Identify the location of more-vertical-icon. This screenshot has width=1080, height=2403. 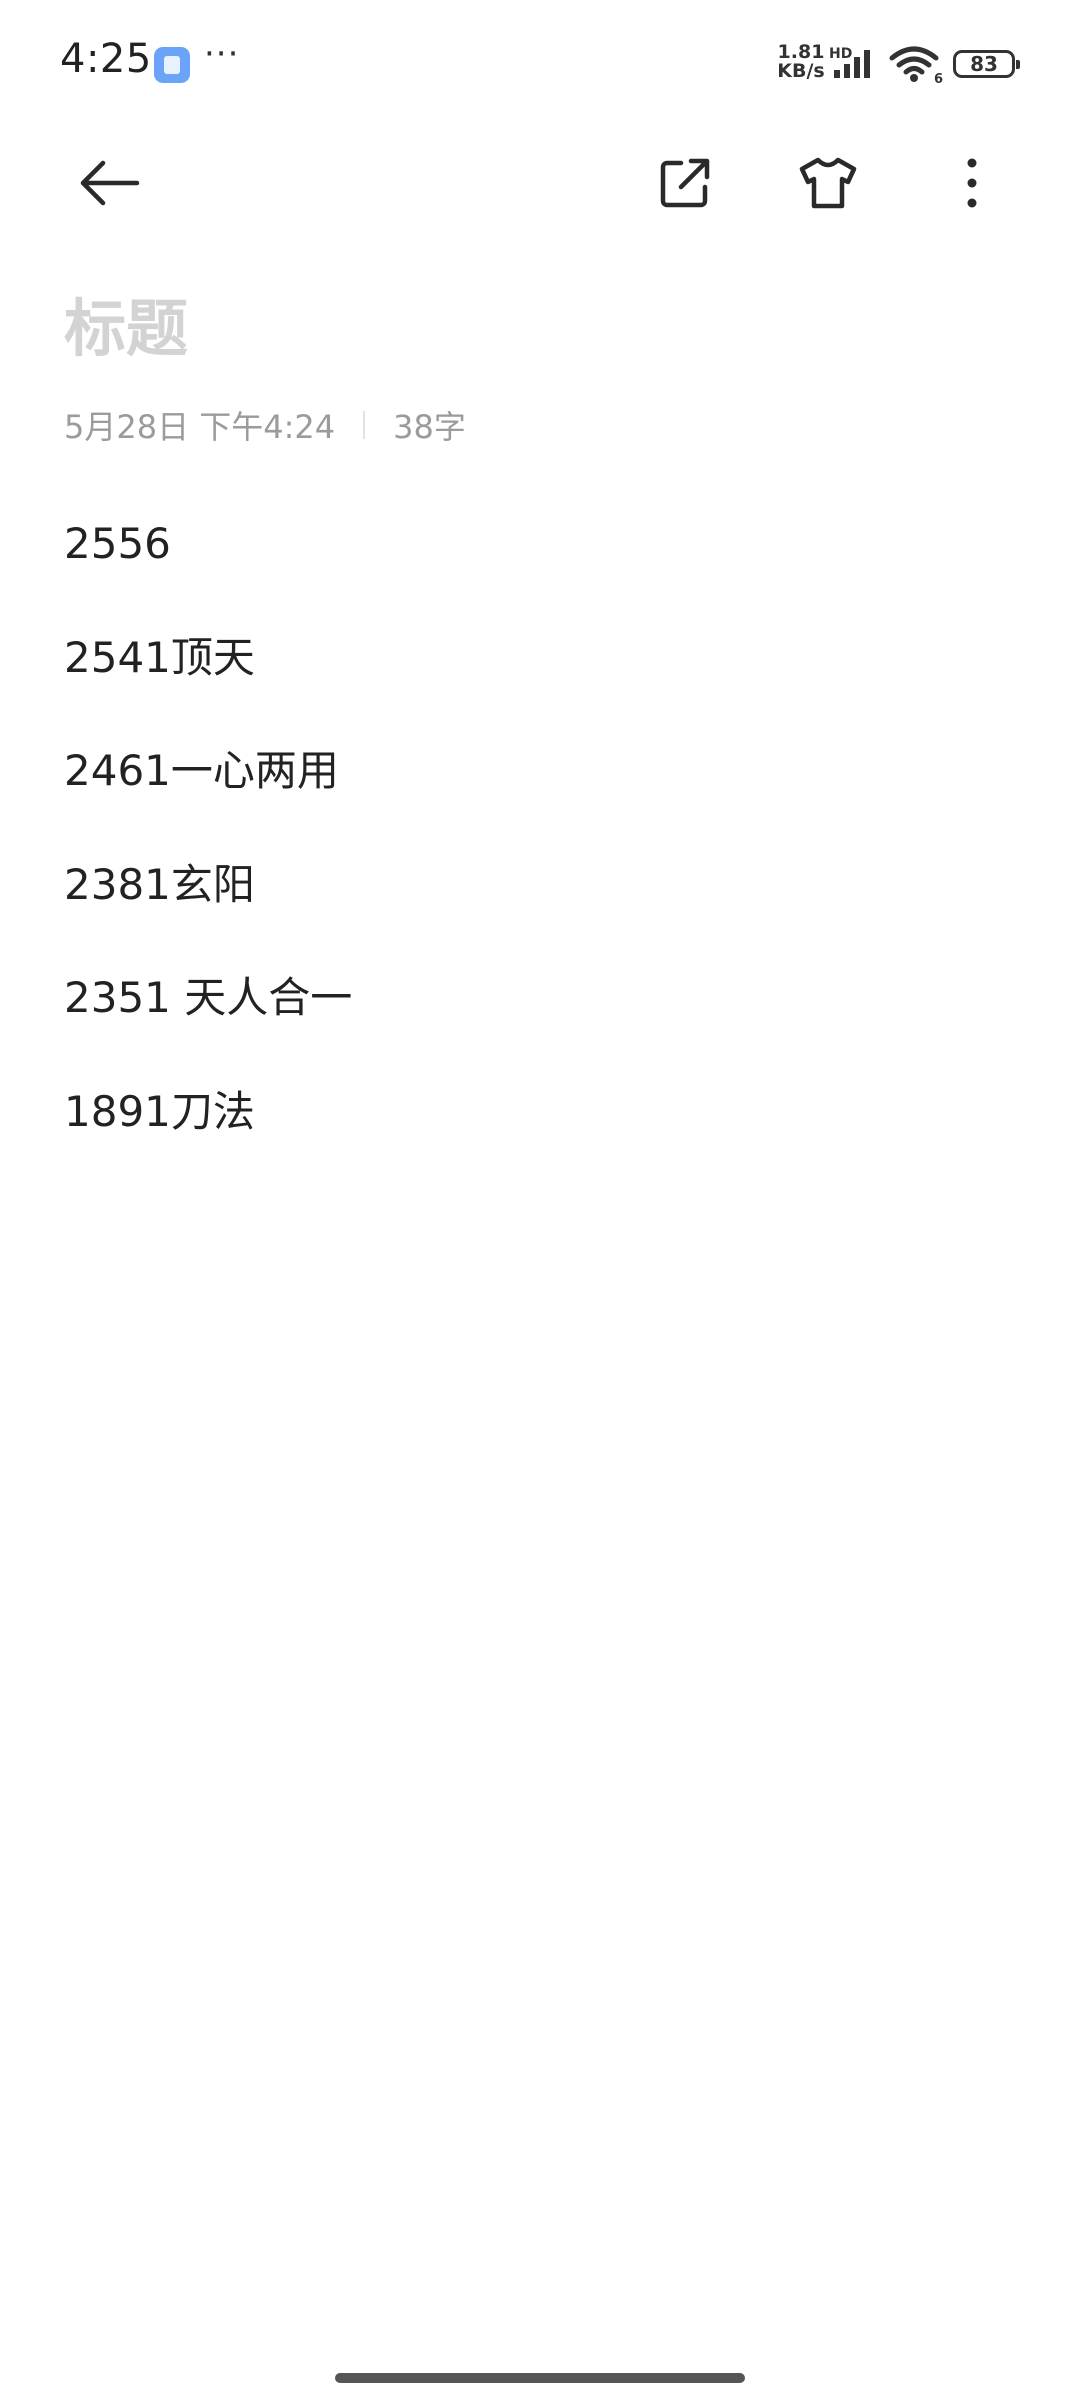
(972, 183).